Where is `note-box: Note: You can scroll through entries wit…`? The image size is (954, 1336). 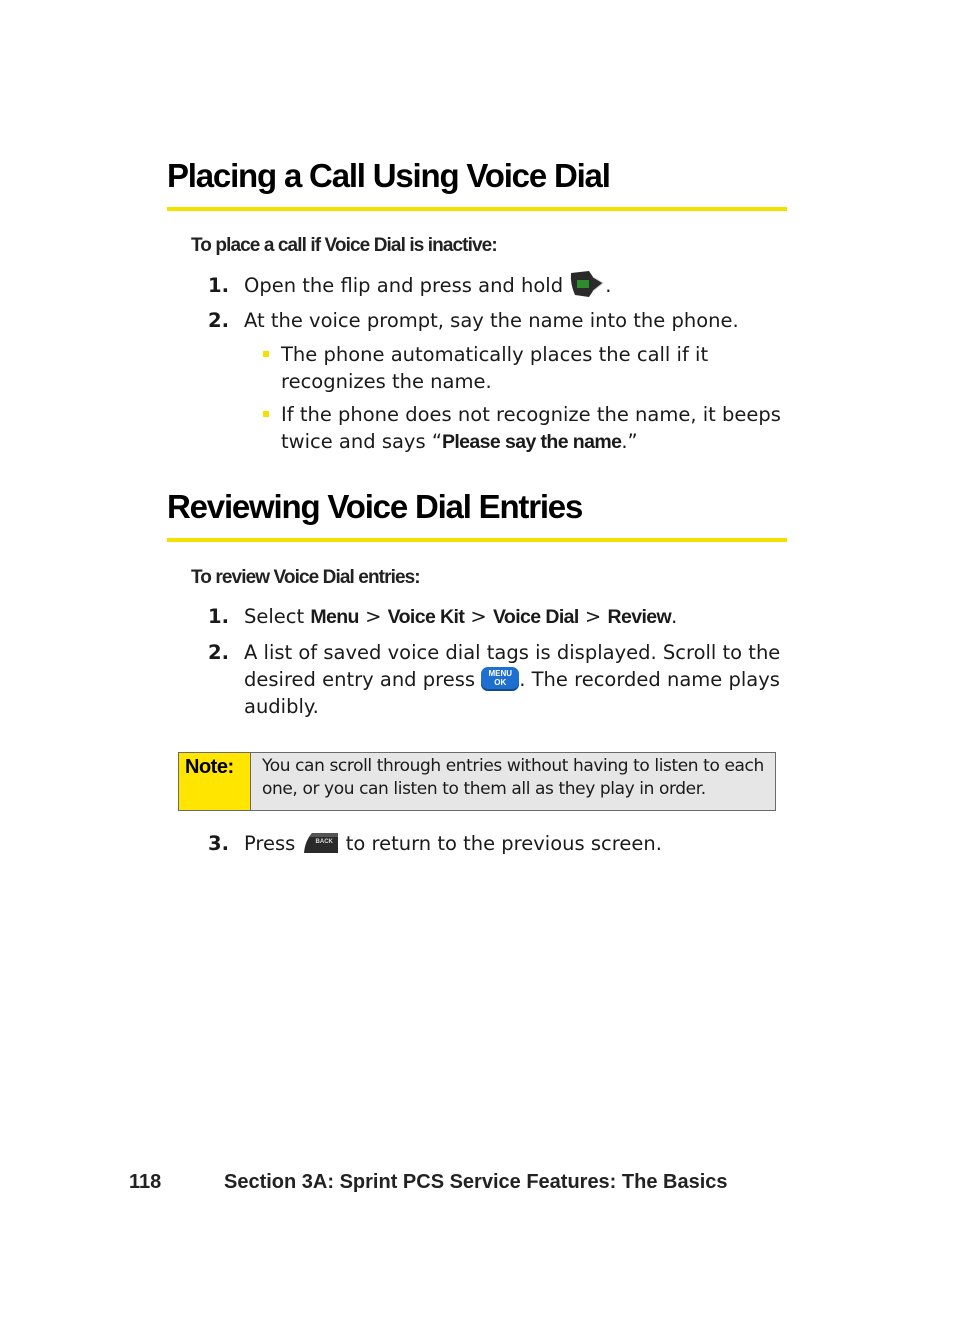 note-box: Note: You can scroll through entries wit… is located at coordinates (477, 781).